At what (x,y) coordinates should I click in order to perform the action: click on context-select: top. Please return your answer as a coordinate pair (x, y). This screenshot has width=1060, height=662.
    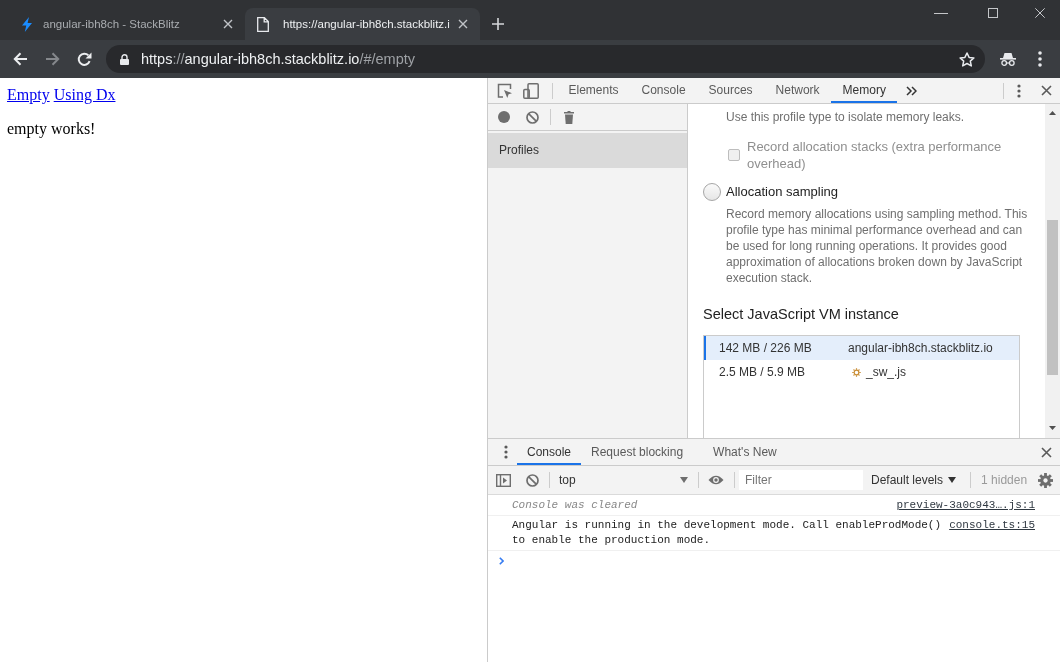
    Looking at the image, I should click on (623, 480).